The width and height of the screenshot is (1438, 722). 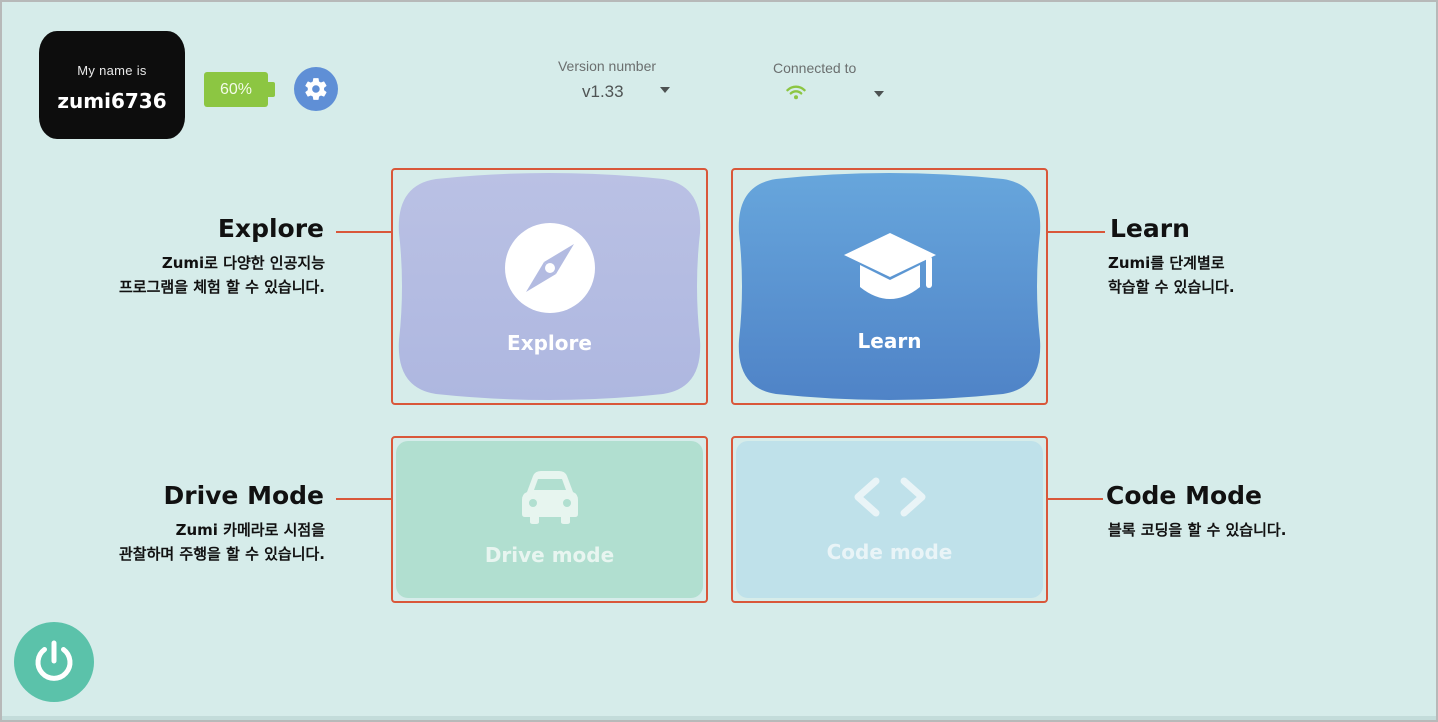 What do you see at coordinates (889, 341) in the screenshot?
I see `learn-card-label: Learn` at bounding box center [889, 341].